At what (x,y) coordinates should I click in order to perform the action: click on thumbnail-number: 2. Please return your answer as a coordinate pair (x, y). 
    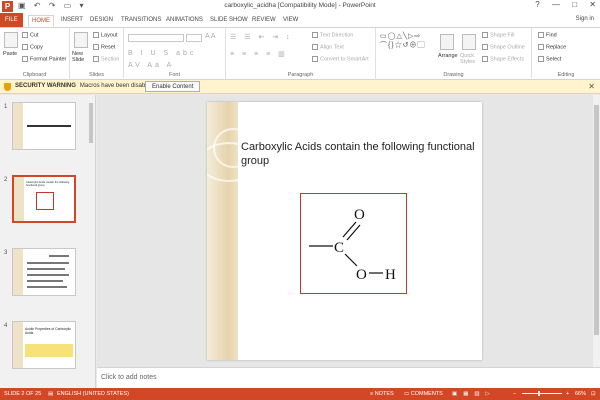
    Looking at the image, I should click on (6, 180).